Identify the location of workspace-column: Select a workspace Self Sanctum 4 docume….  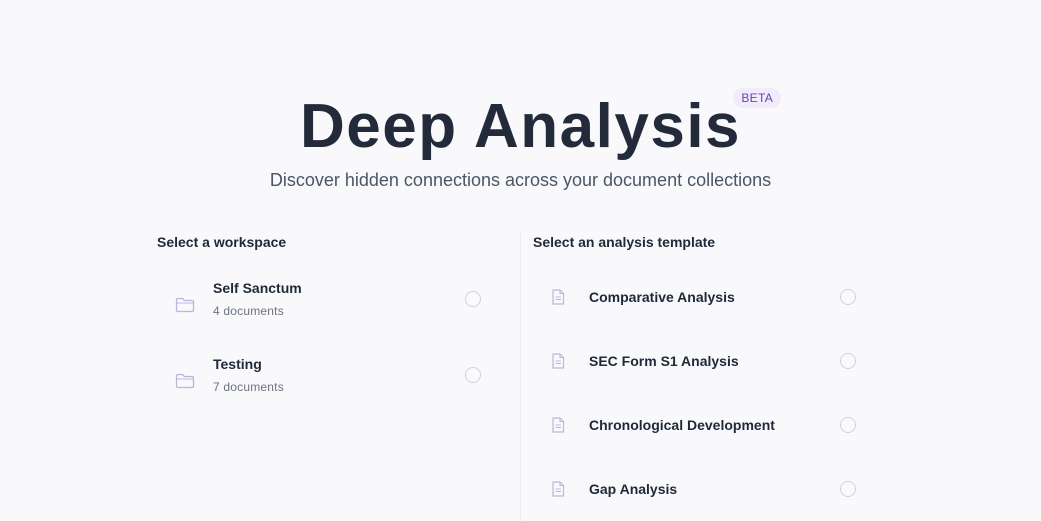
(327, 313).